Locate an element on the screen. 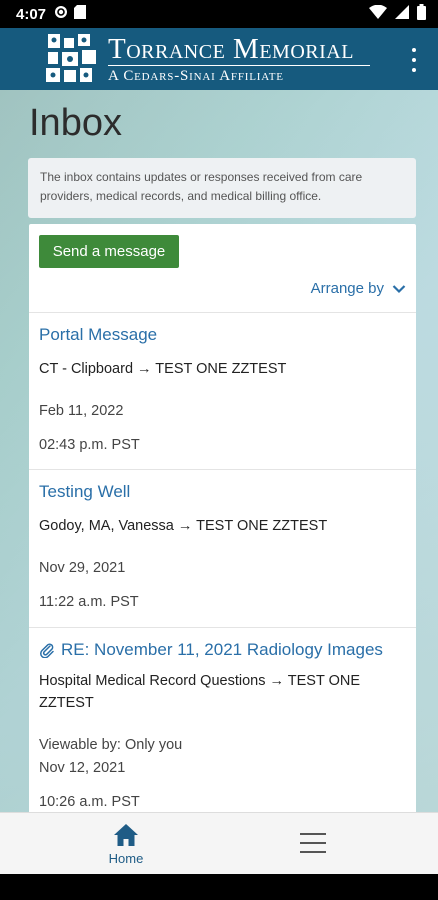 This screenshot has height=900, width=438. message-subject: Testing Well is located at coordinates (84, 492).